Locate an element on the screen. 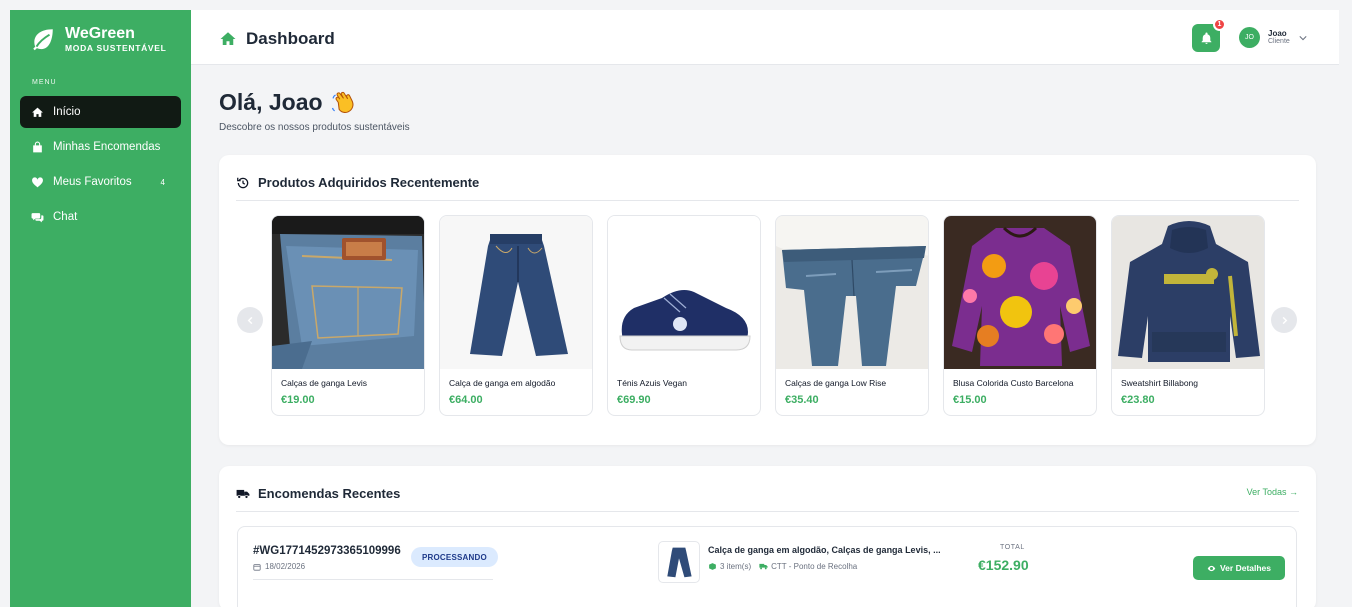 The height and width of the screenshot is (607, 1352). product-name: Sweatshirt Billabong is located at coordinates (1160, 383).